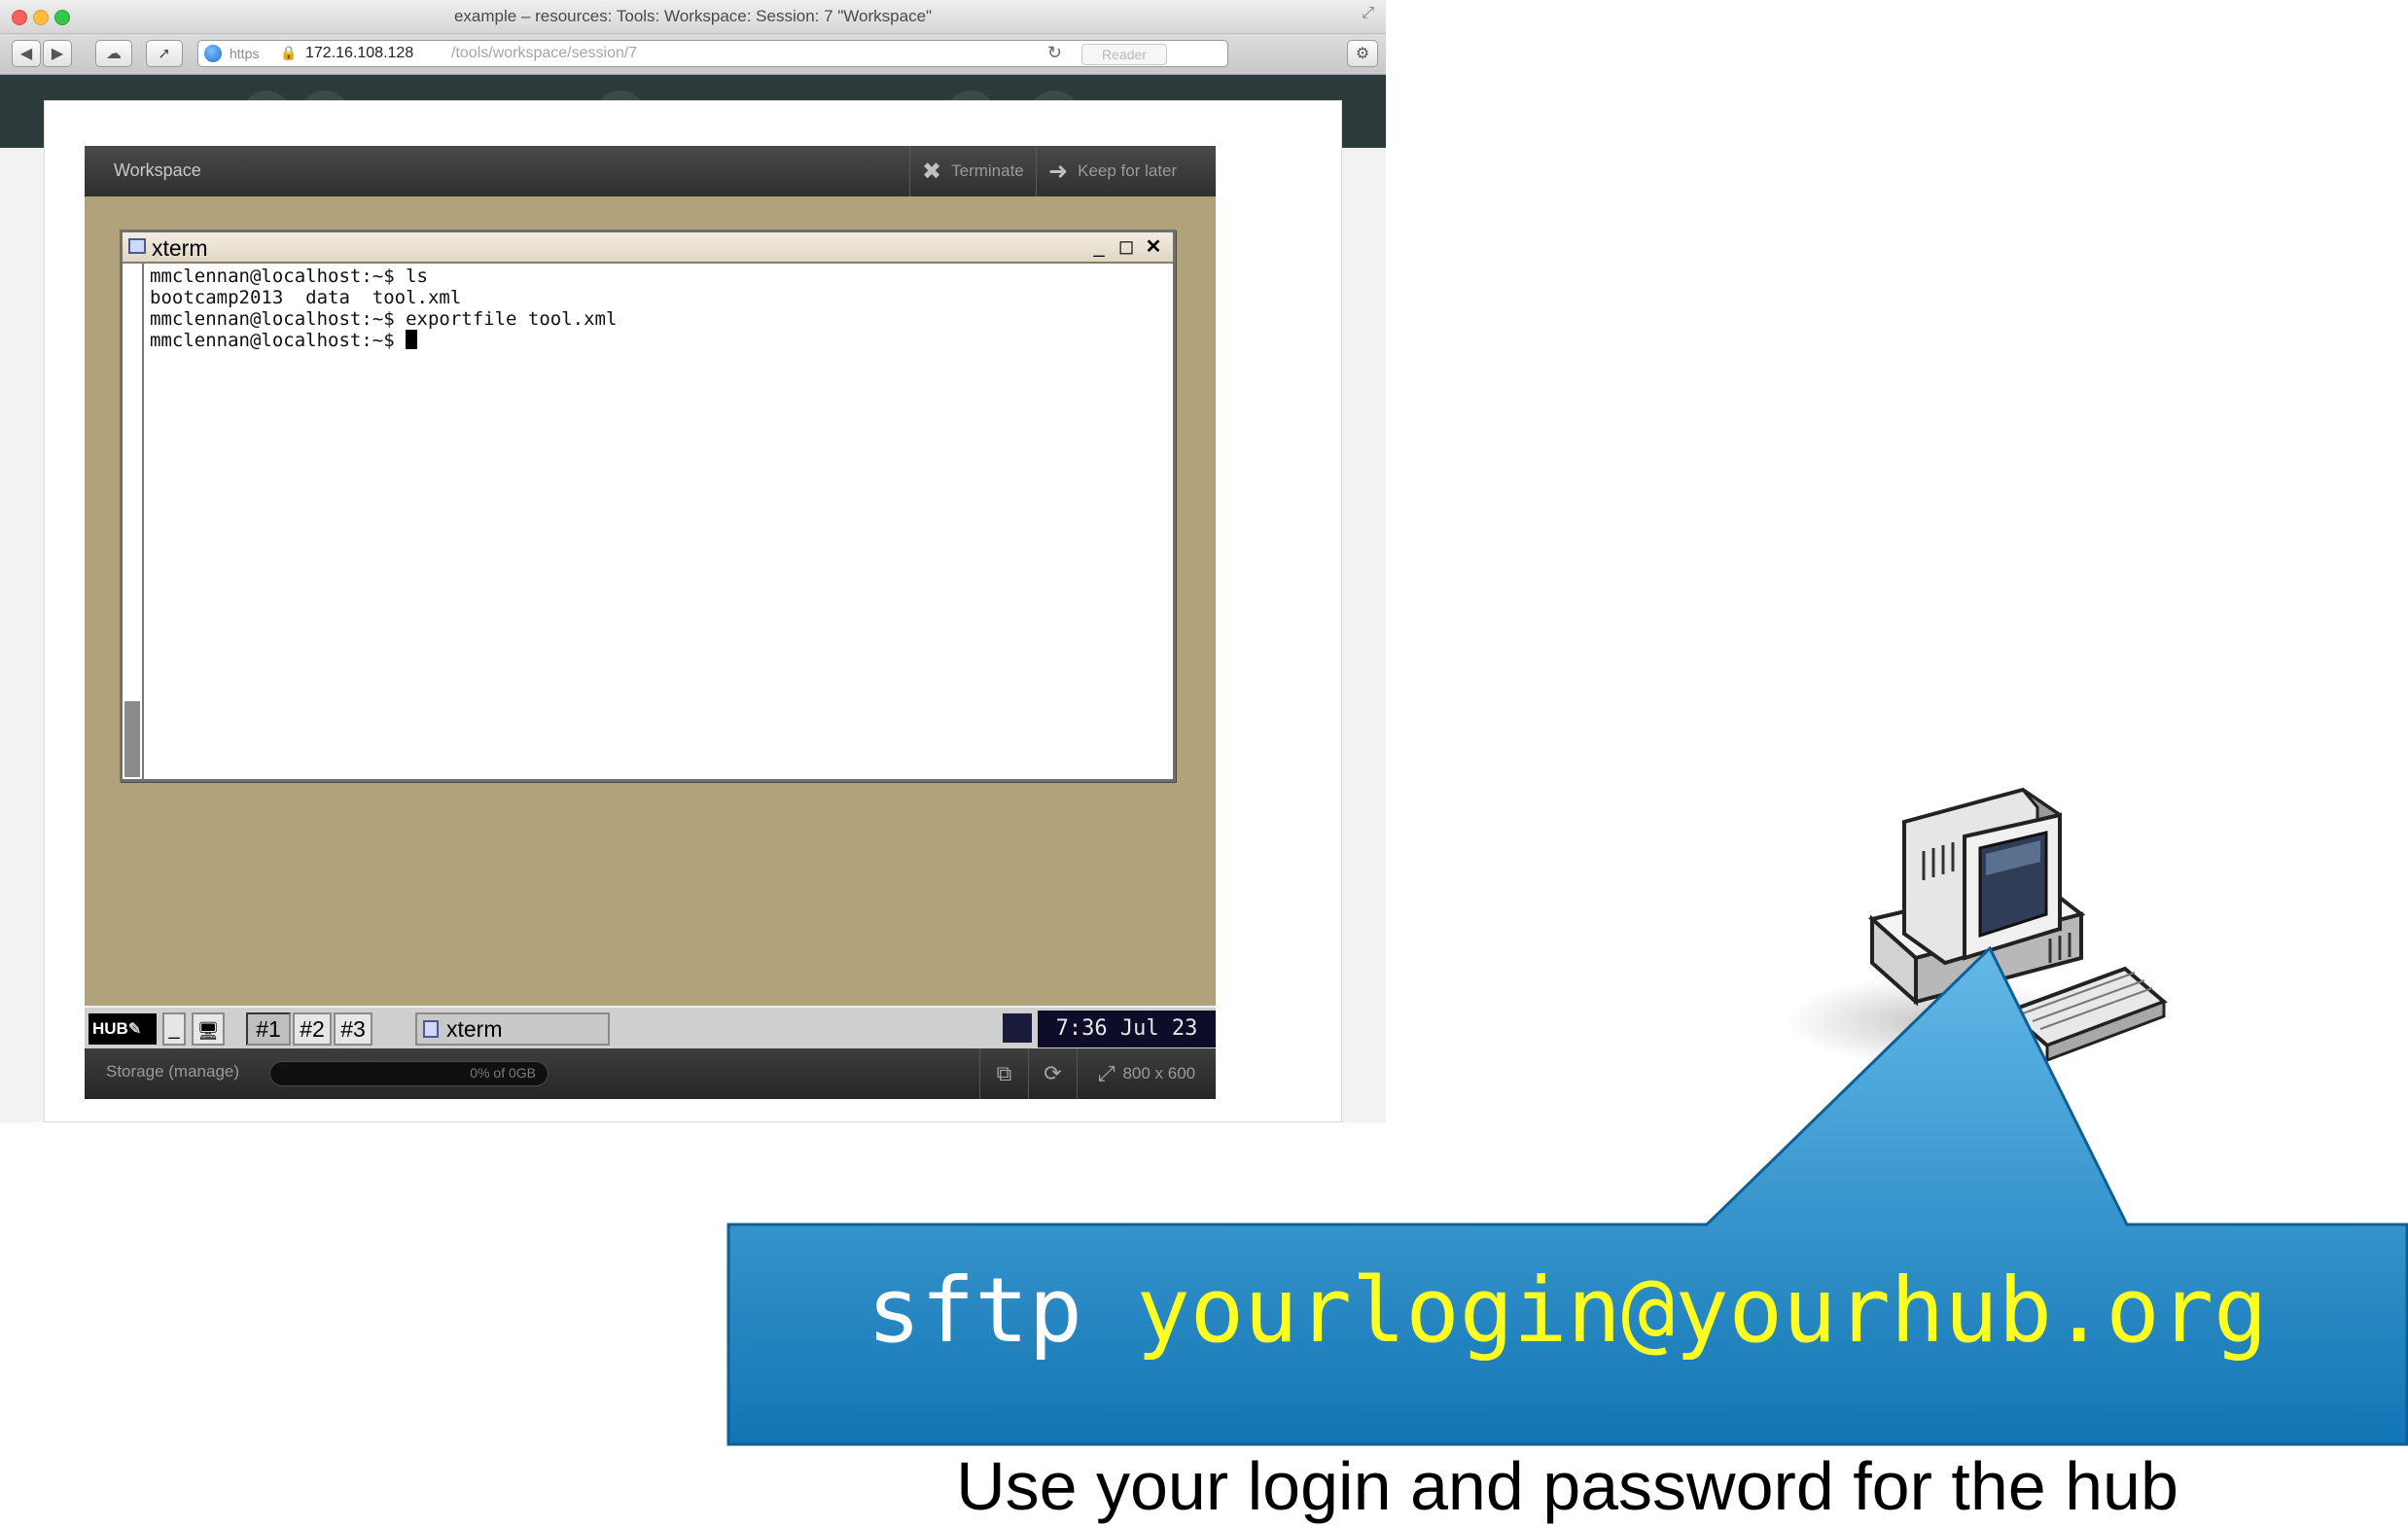 The image size is (2408, 1526). I want to click on caption: Use your login and password for the hub, so click(1567, 1486).